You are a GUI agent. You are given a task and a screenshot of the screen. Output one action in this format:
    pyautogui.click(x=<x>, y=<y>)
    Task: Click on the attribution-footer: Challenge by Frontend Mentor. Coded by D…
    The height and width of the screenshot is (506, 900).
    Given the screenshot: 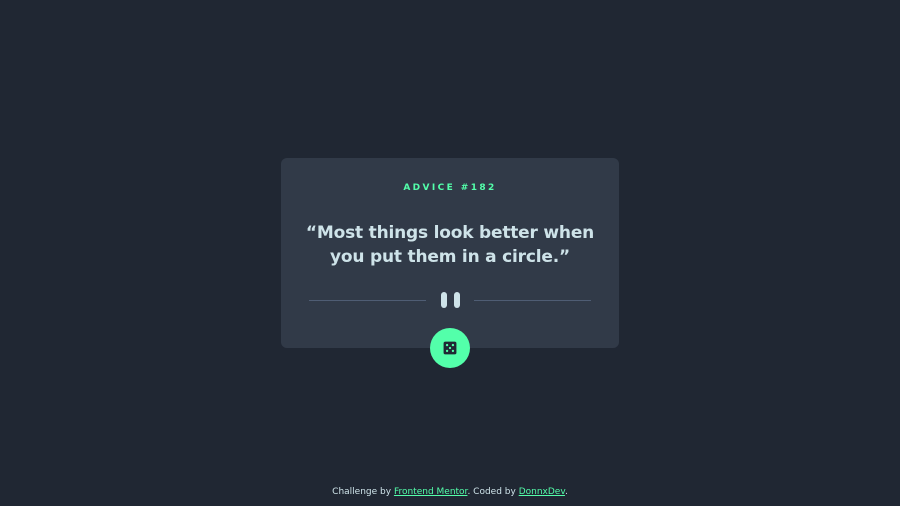 What is the action you would take?
    pyautogui.click(x=450, y=492)
    